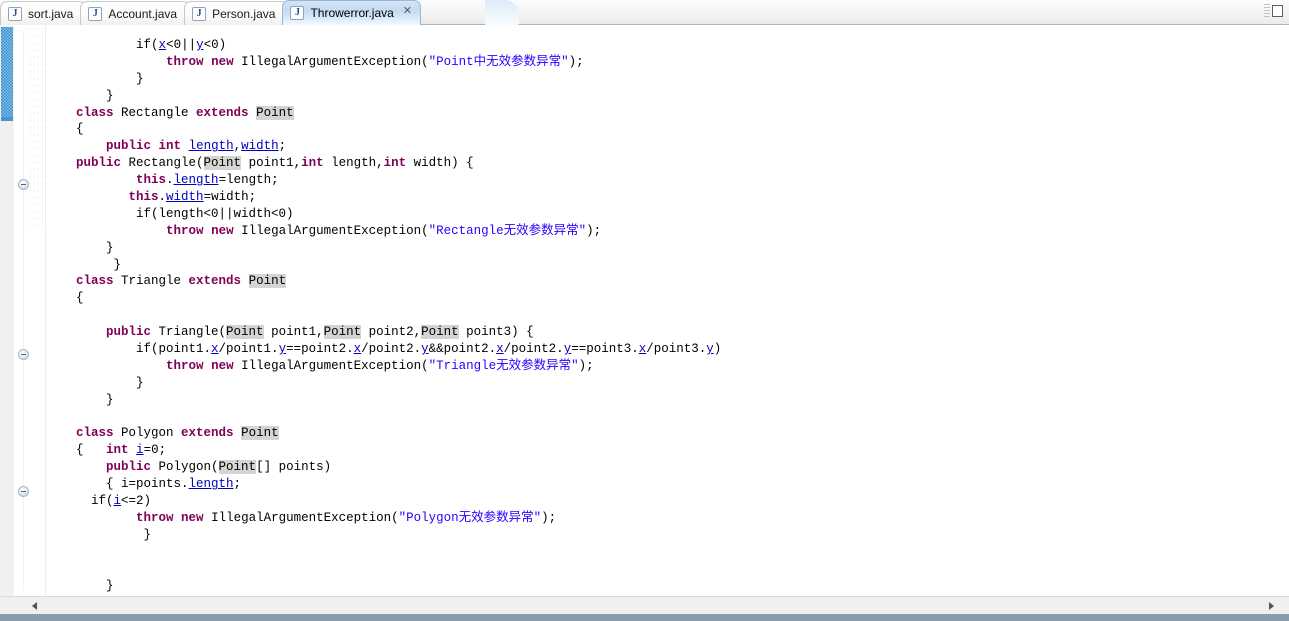  I want to click on editor-tab-throwerror-java: Throwerror.java ✕, so click(351, 12).